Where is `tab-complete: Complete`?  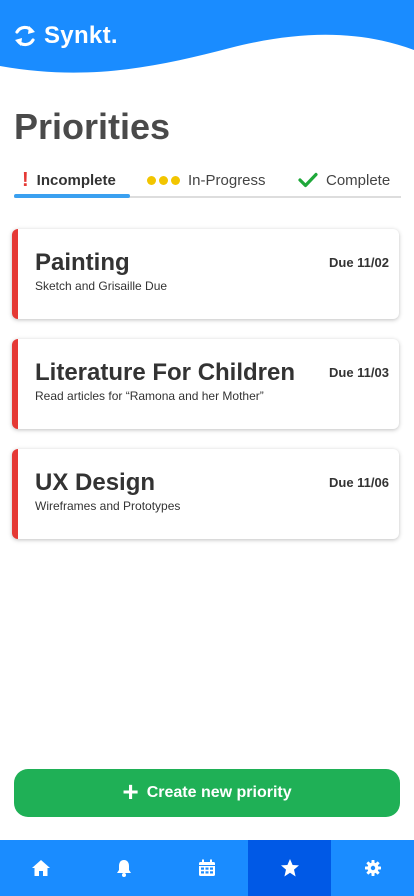
tab-complete: Complete is located at coordinates (344, 180).